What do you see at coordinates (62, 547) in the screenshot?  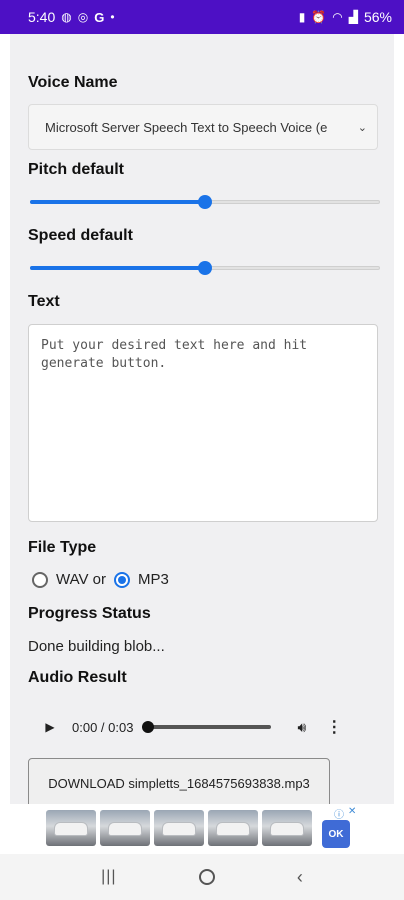 I see `file-type-label: File Type` at bounding box center [62, 547].